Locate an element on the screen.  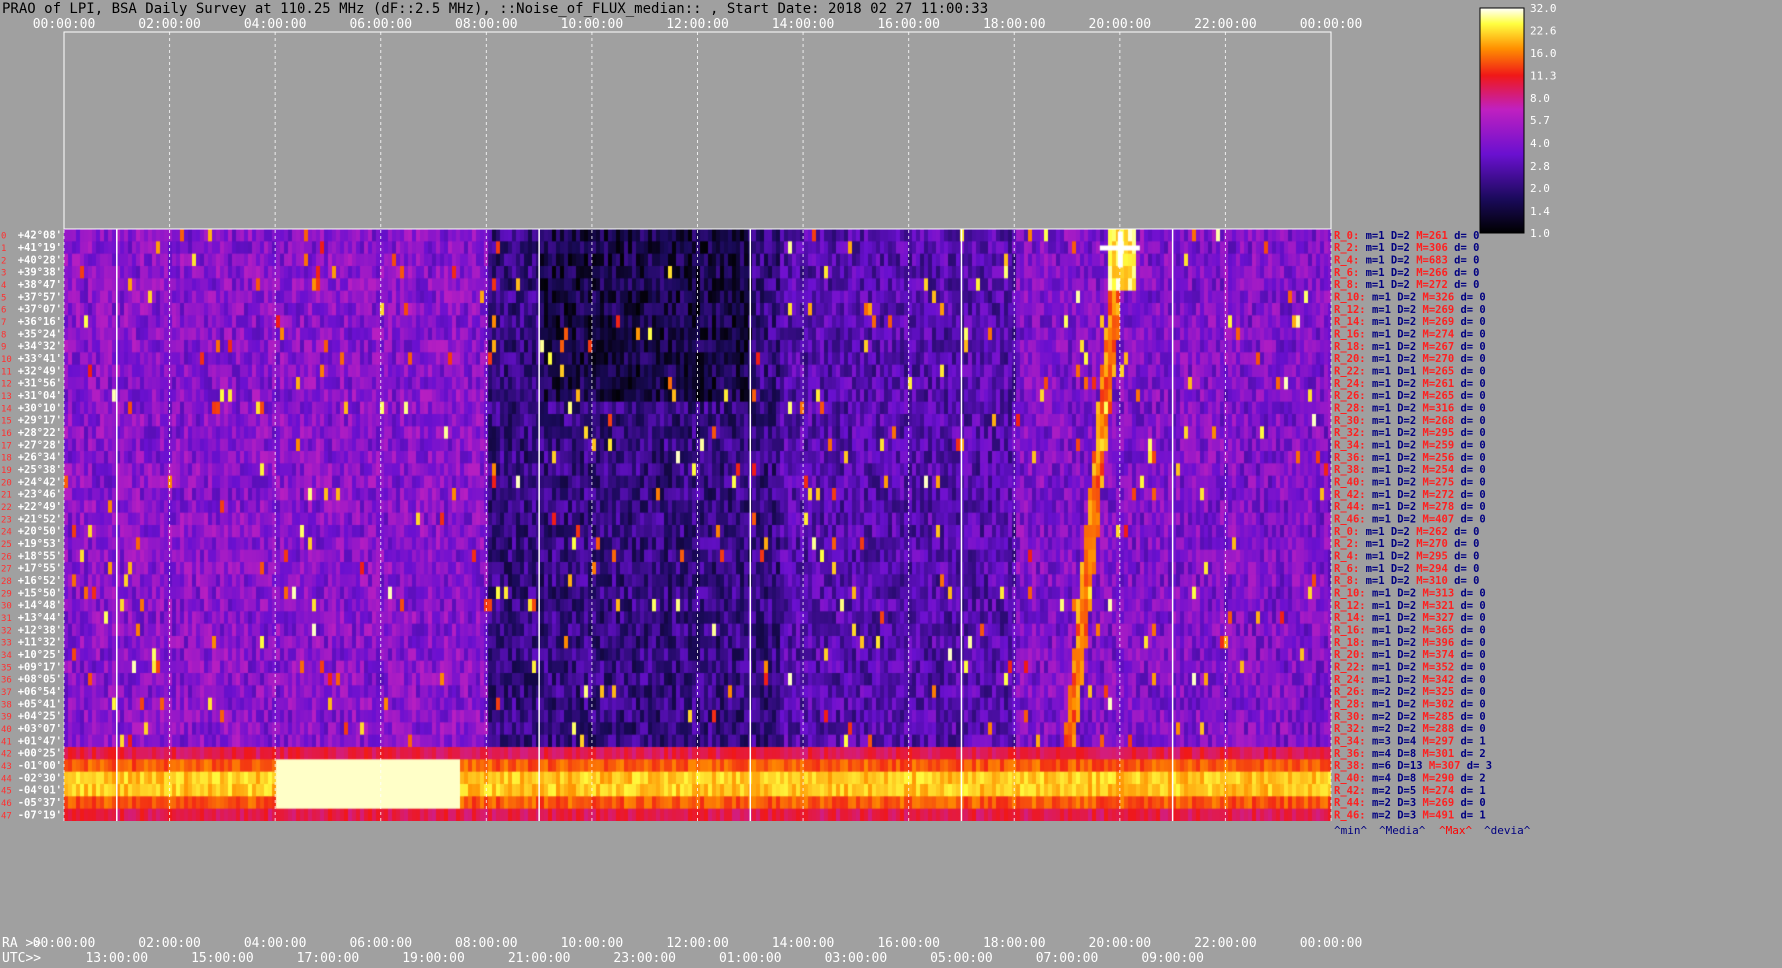
declination-label: +17°55' is located at coordinates (40, 569).